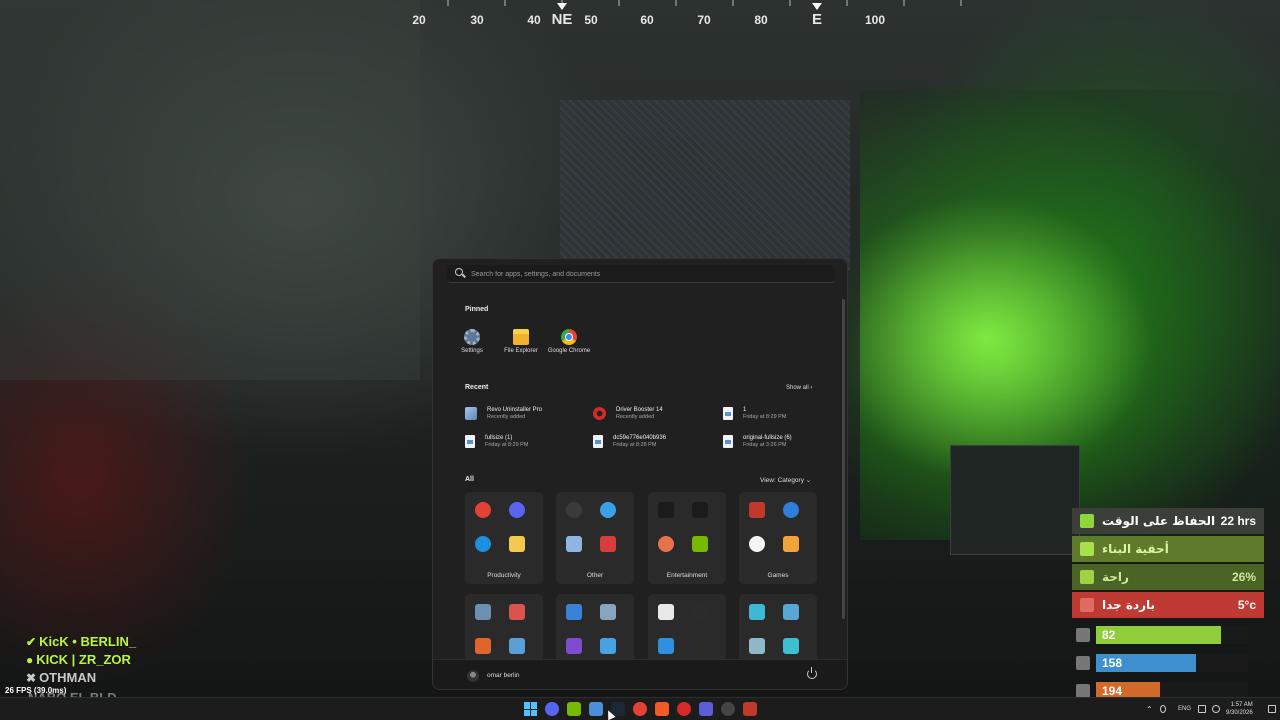 The width and height of the screenshot is (1280, 720). Describe the element at coordinates (662, 709) in the screenshot. I see `brave-icon` at that location.